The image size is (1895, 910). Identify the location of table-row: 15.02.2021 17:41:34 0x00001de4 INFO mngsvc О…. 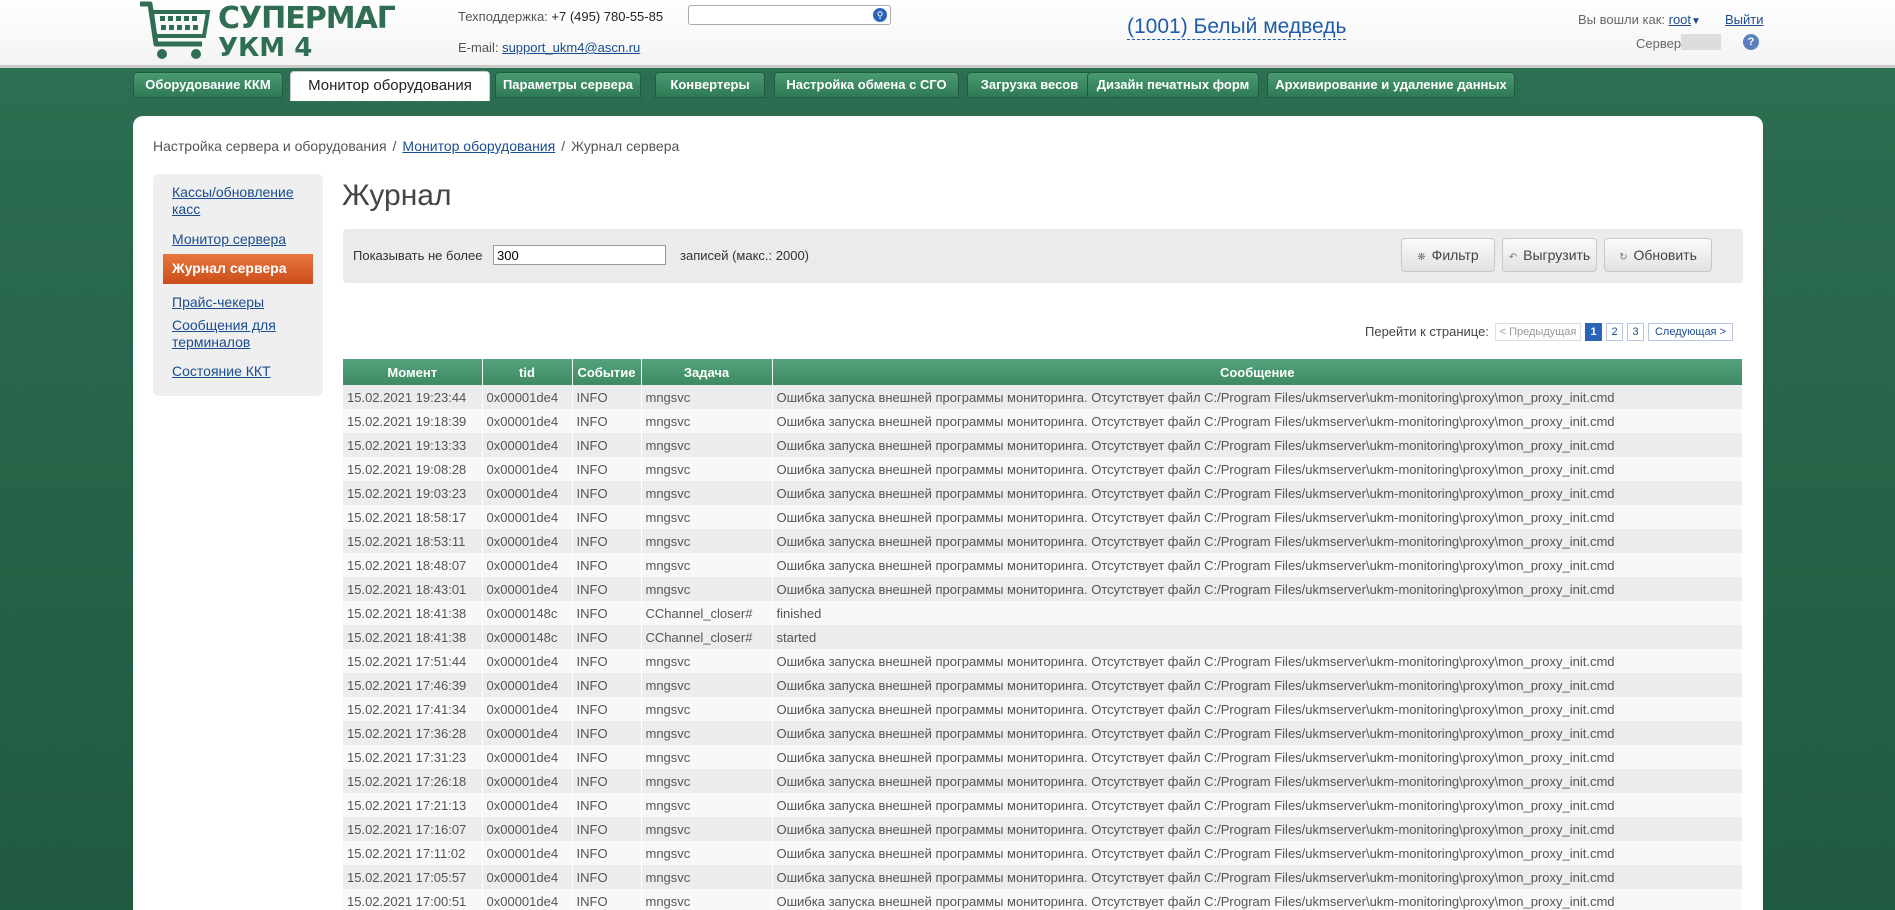
(1043, 709).